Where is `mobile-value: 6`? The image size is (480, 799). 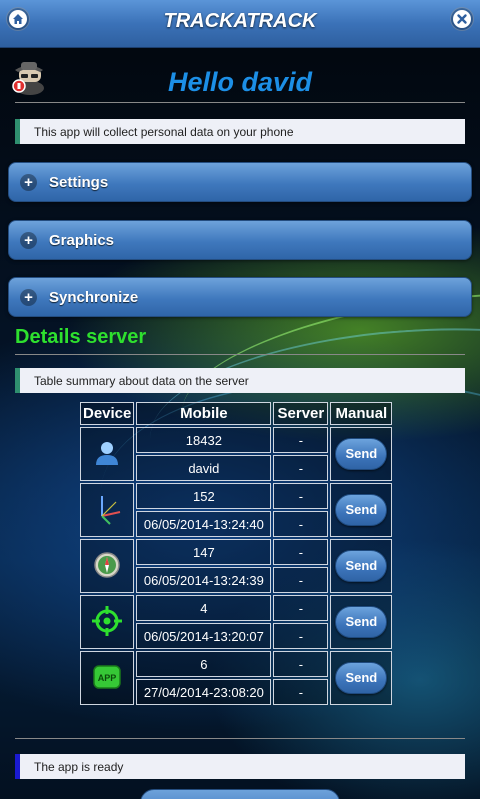
mobile-value: 6 is located at coordinates (204, 664).